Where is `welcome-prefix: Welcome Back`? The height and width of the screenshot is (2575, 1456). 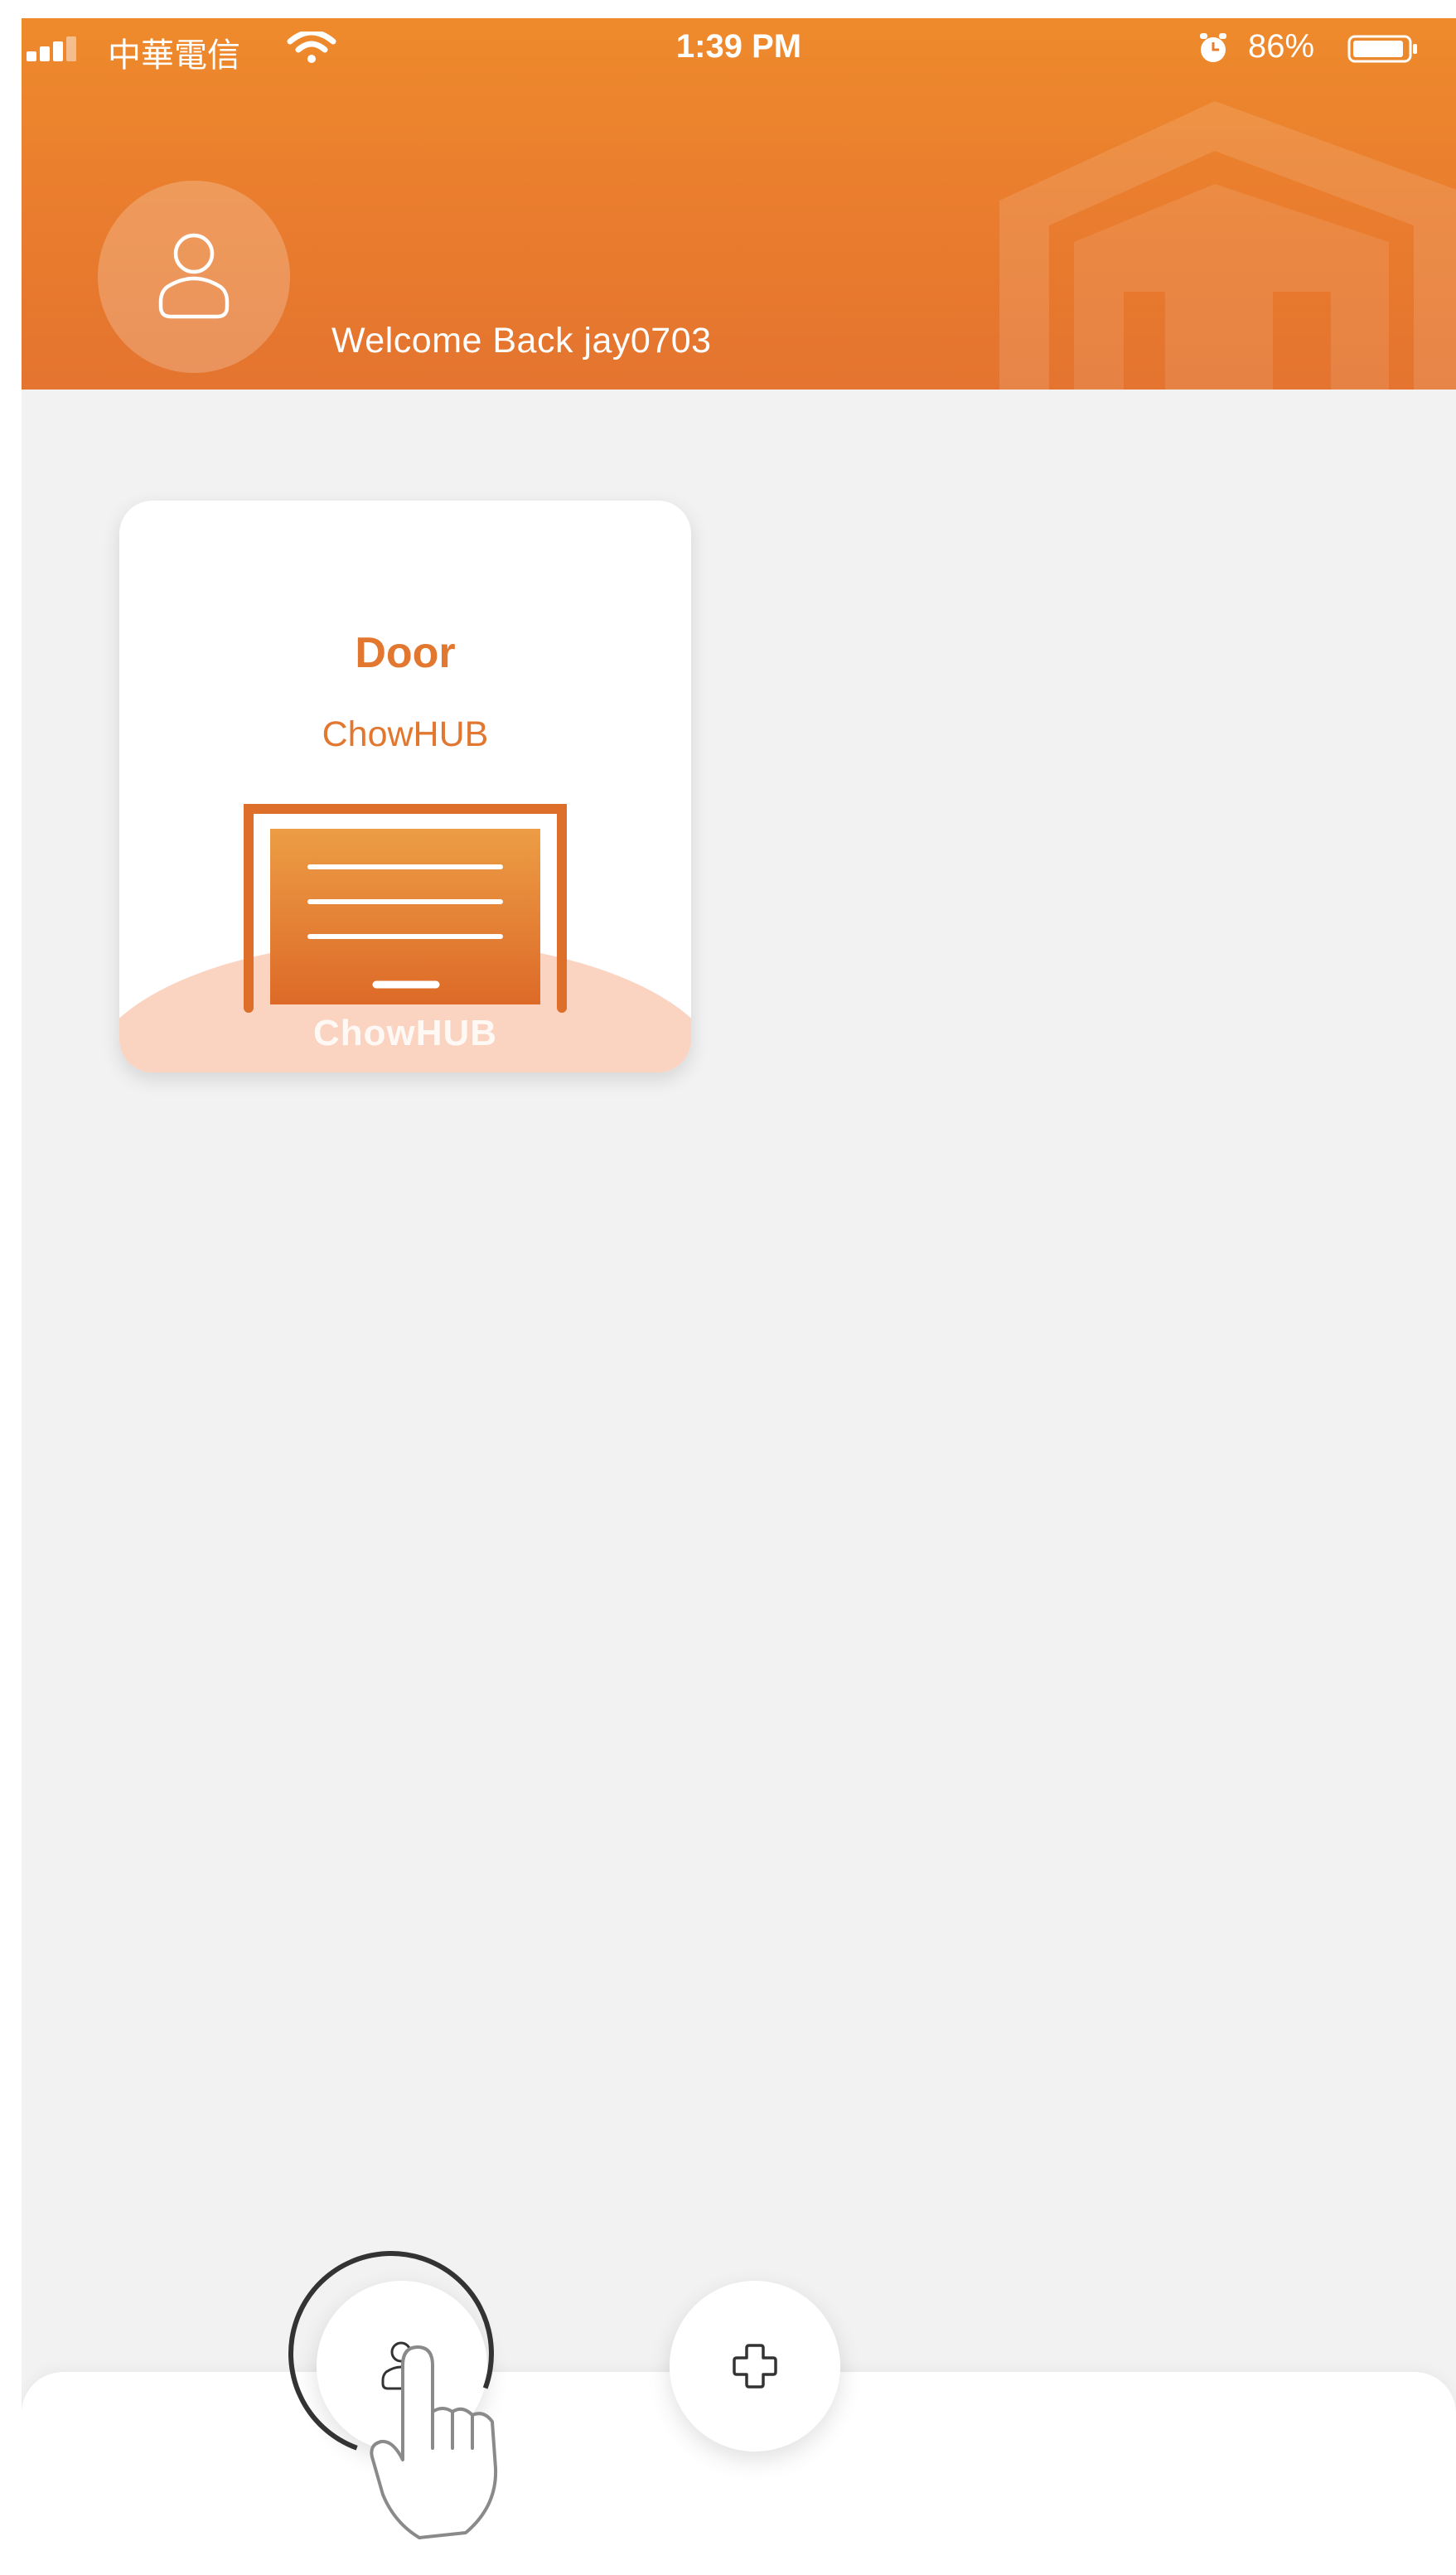 welcome-prefix: Welcome Back is located at coordinates (457, 341).